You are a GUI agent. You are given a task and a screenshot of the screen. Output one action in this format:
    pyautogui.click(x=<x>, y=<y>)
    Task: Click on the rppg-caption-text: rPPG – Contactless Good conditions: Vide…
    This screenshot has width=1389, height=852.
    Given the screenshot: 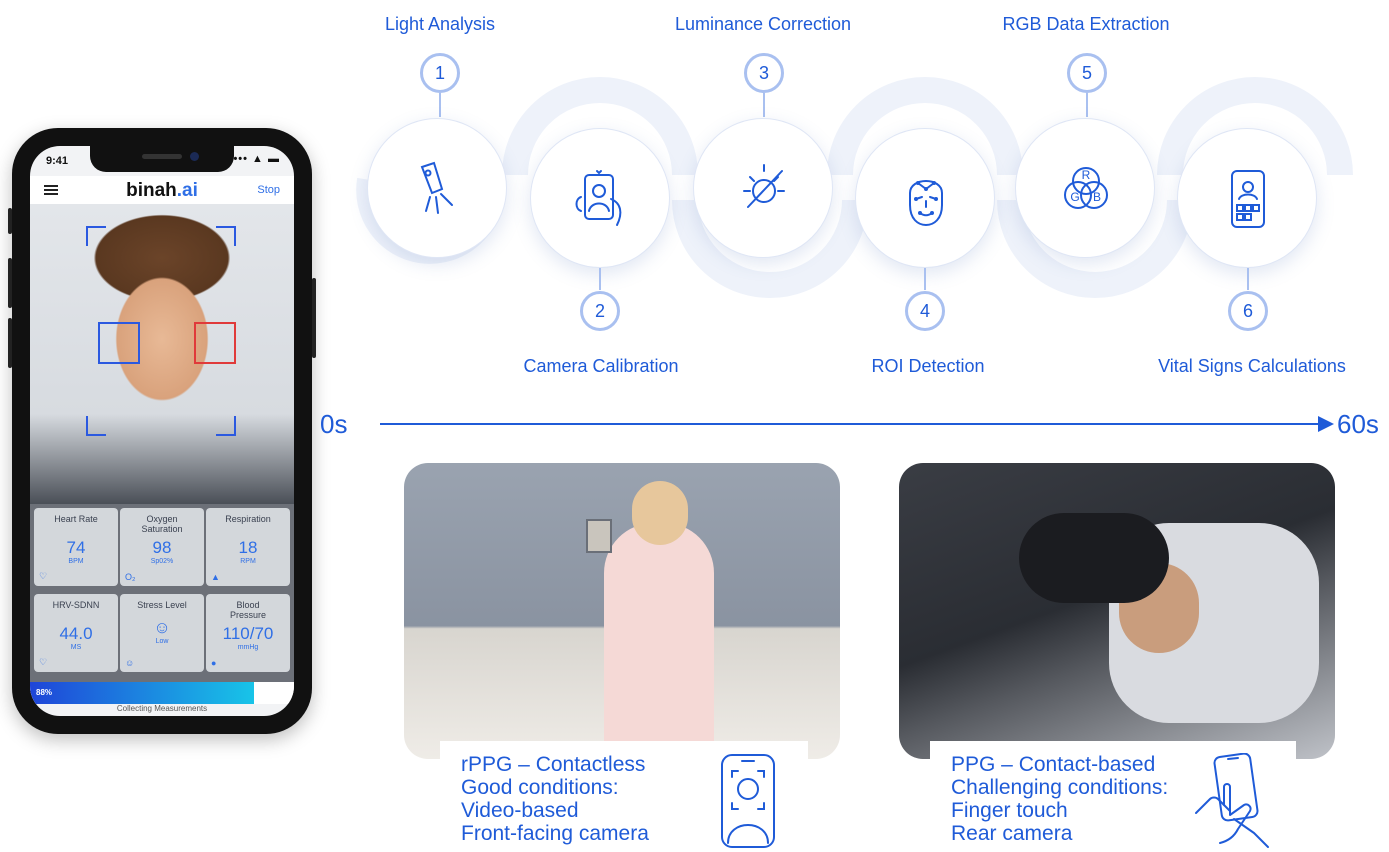 What is the action you would take?
    pyautogui.click(x=555, y=799)
    